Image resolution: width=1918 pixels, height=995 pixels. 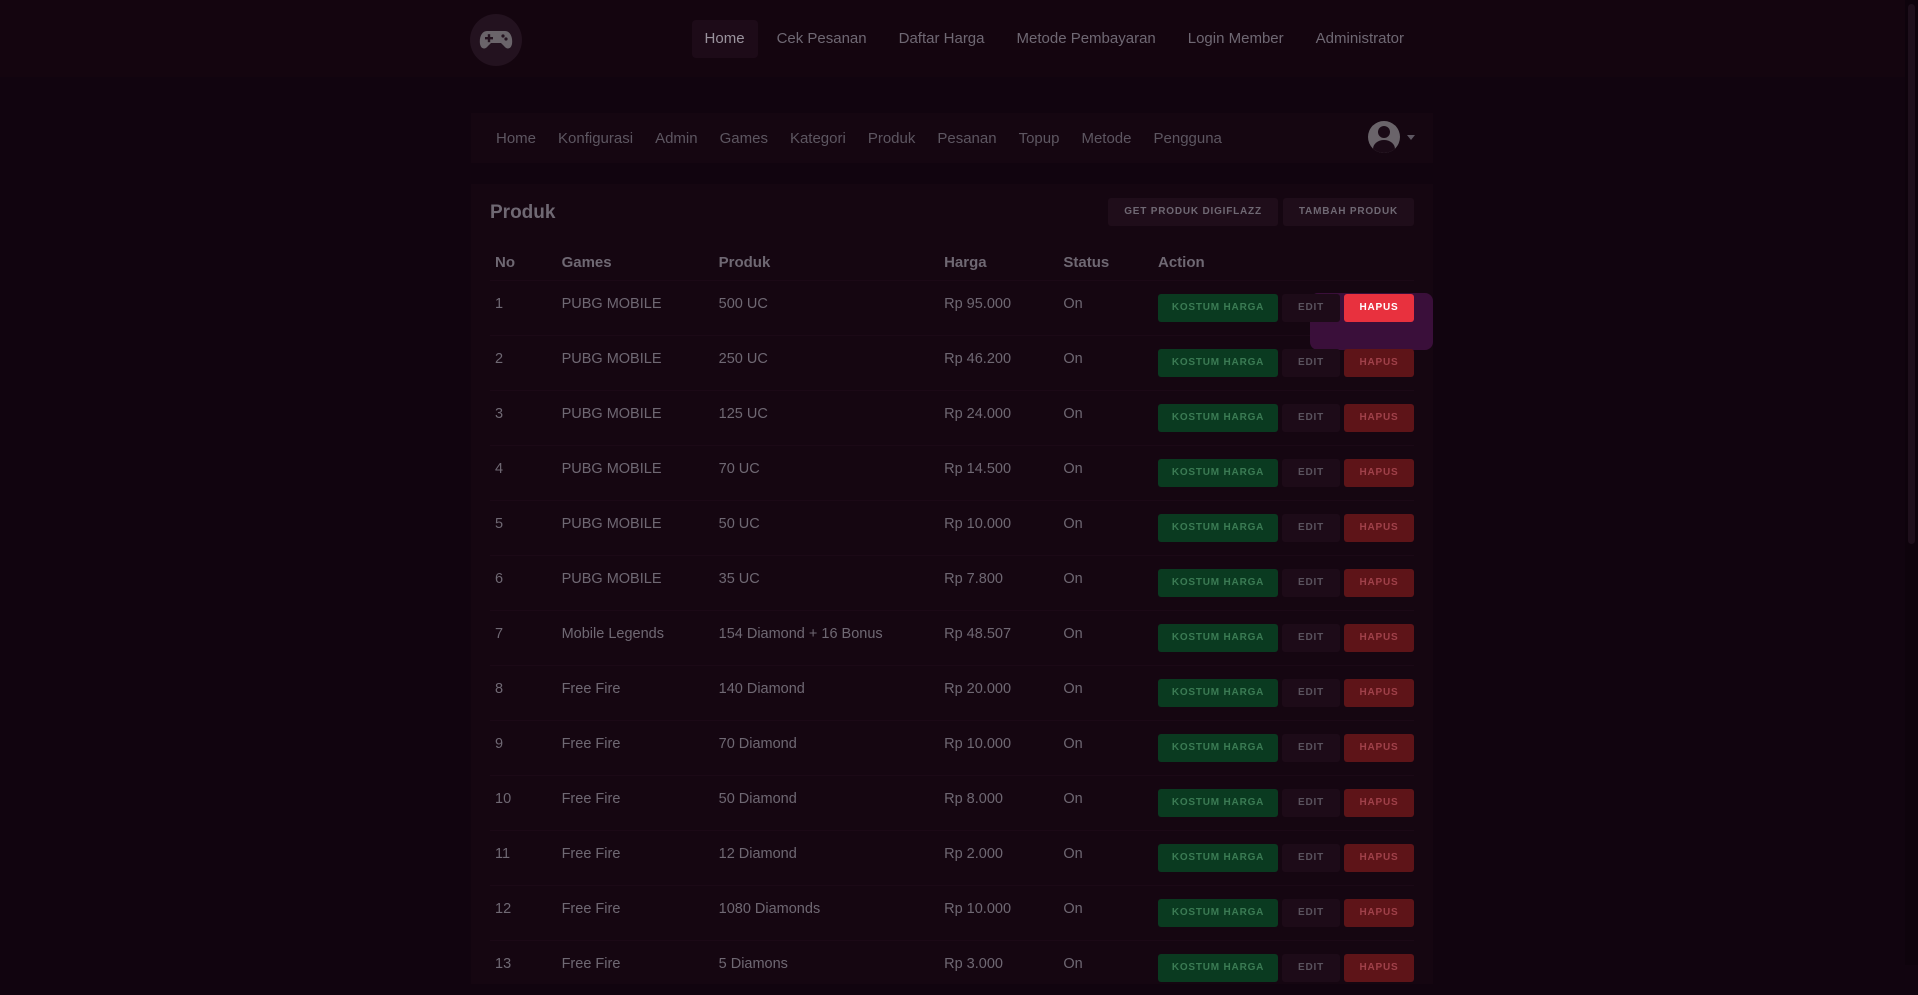 I want to click on subnav-produk: Produk, so click(x=892, y=138).